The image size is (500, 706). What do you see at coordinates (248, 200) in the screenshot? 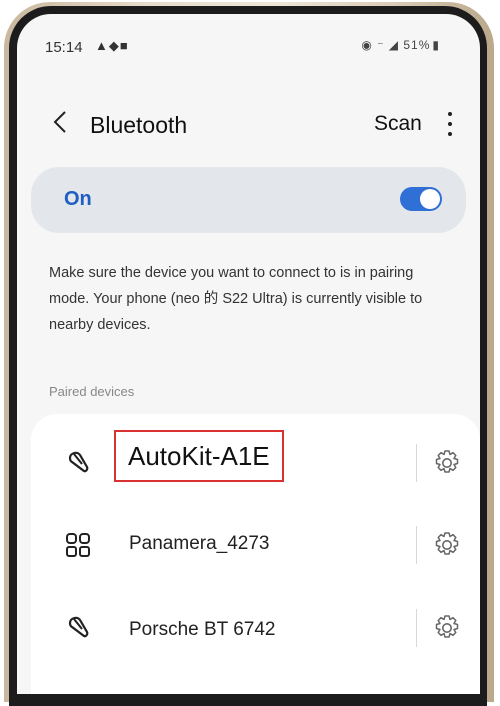
I see `bluetooth-toggle-card: On` at bounding box center [248, 200].